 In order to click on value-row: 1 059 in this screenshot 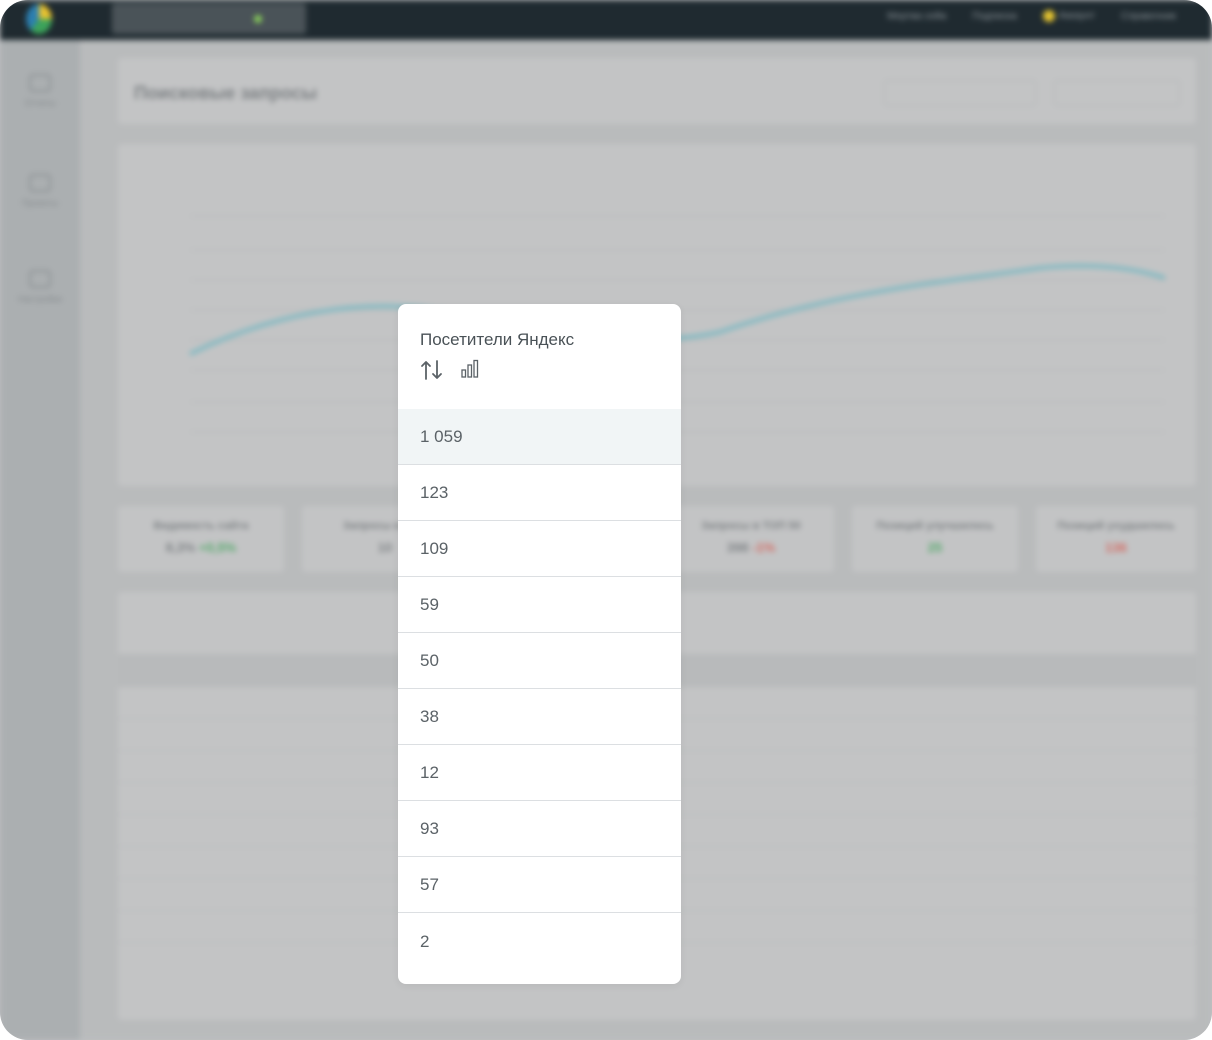, I will do `click(539, 437)`.